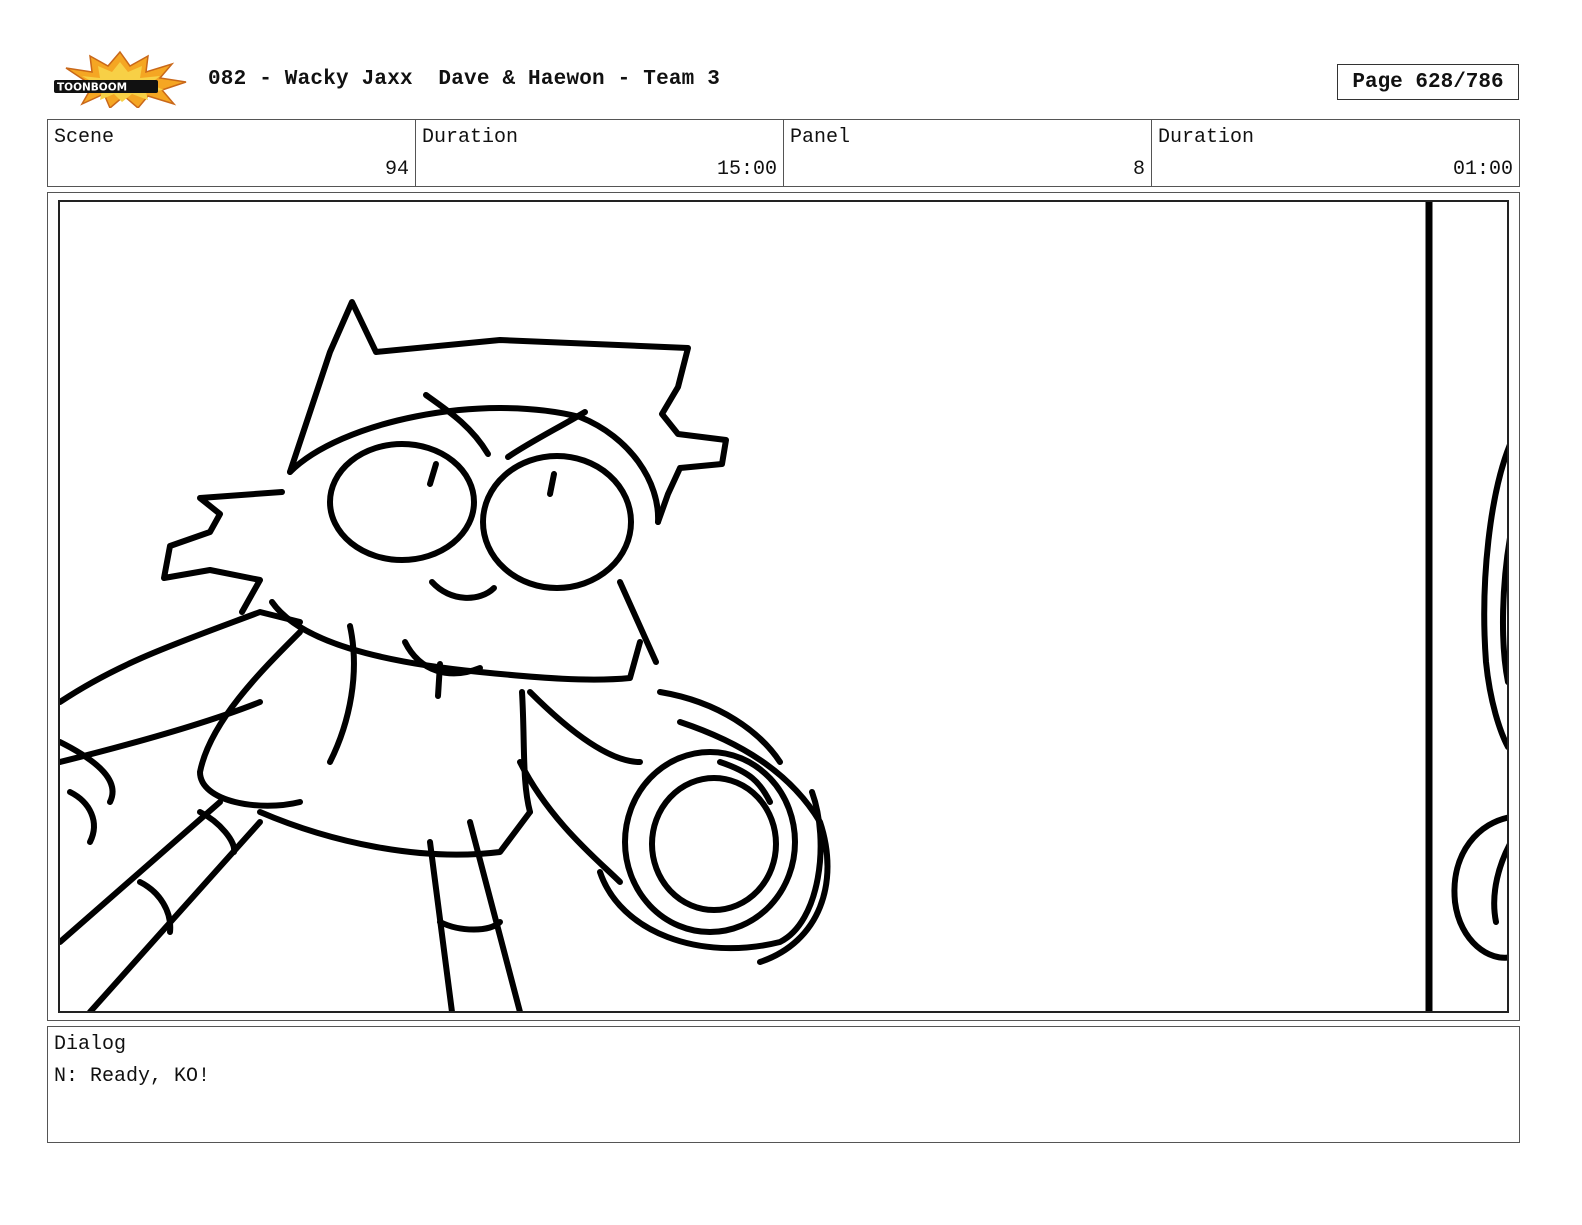  I want to click on dialog-box: Dialog N: Ready, KO!, so click(783, 1084).